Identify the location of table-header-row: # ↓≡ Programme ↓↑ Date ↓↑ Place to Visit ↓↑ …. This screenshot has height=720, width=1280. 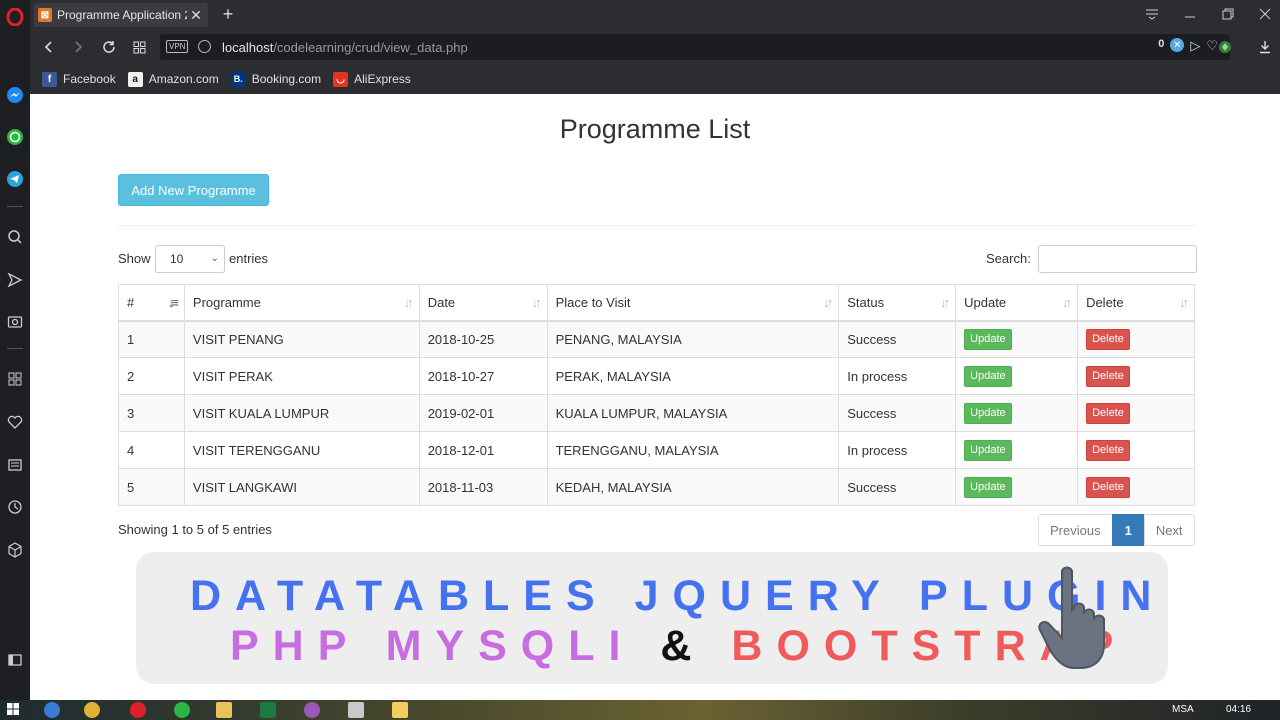
(656, 303).